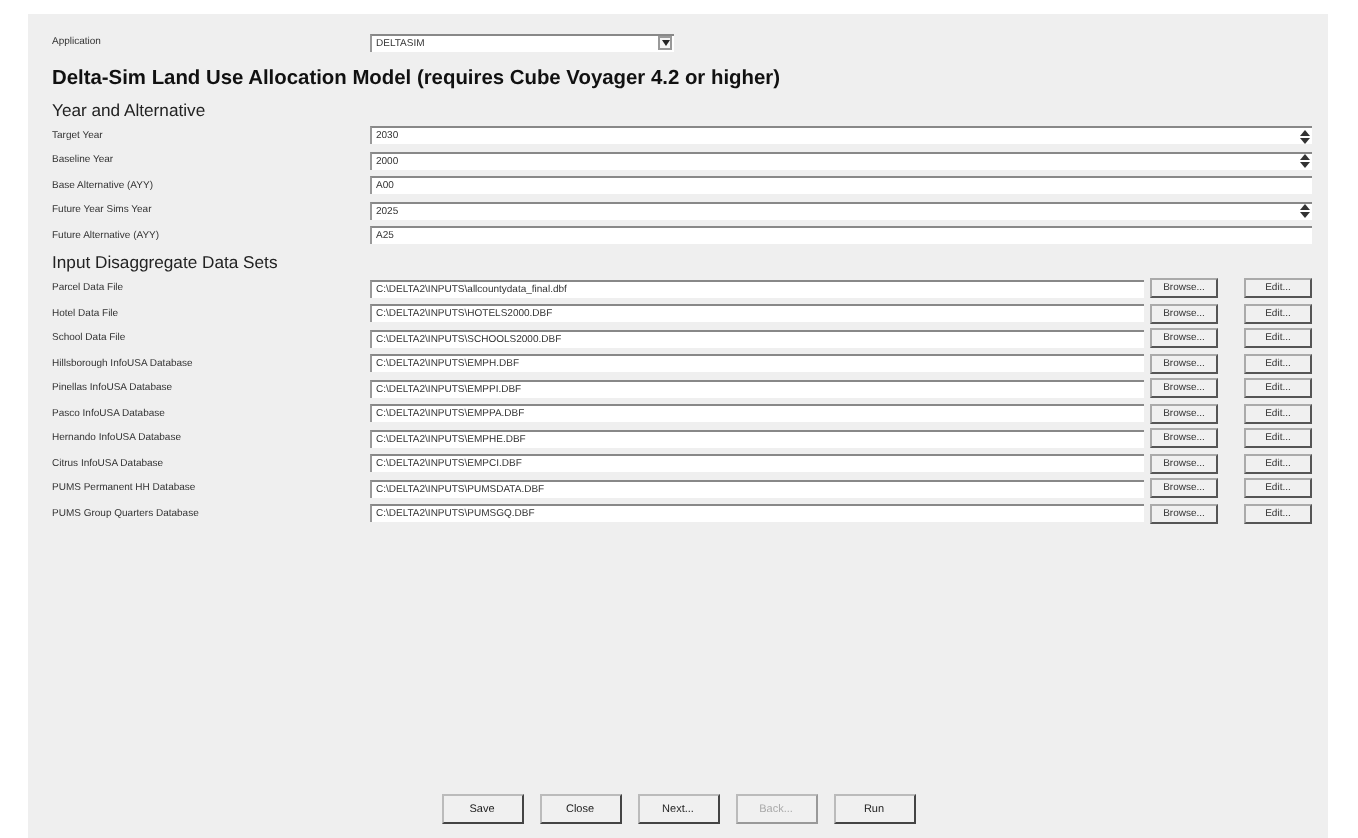 This screenshot has width=1358, height=838. What do you see at coordinates (130, 109) in the screenshot?
I see `section-heading: Year and Alternative` at bounding box center [130, 109].